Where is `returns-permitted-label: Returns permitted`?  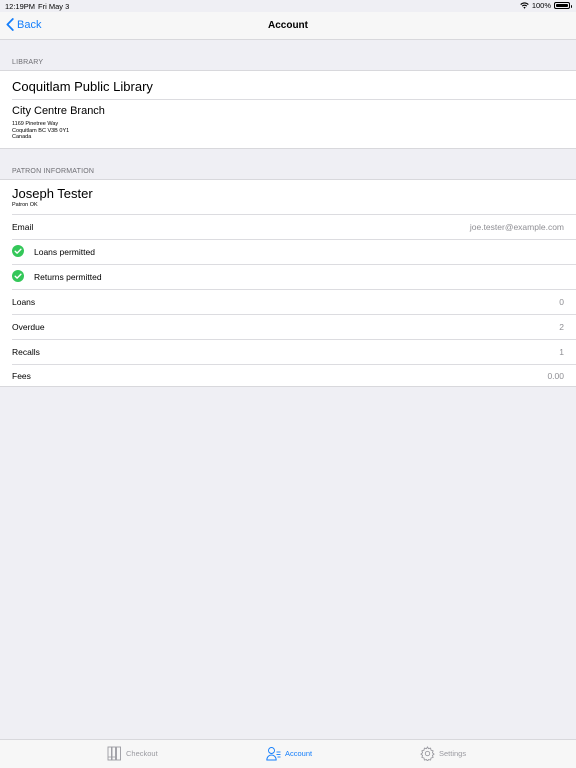 returns-permitted-label: Returns permitted is located at coordinates (68, 277).